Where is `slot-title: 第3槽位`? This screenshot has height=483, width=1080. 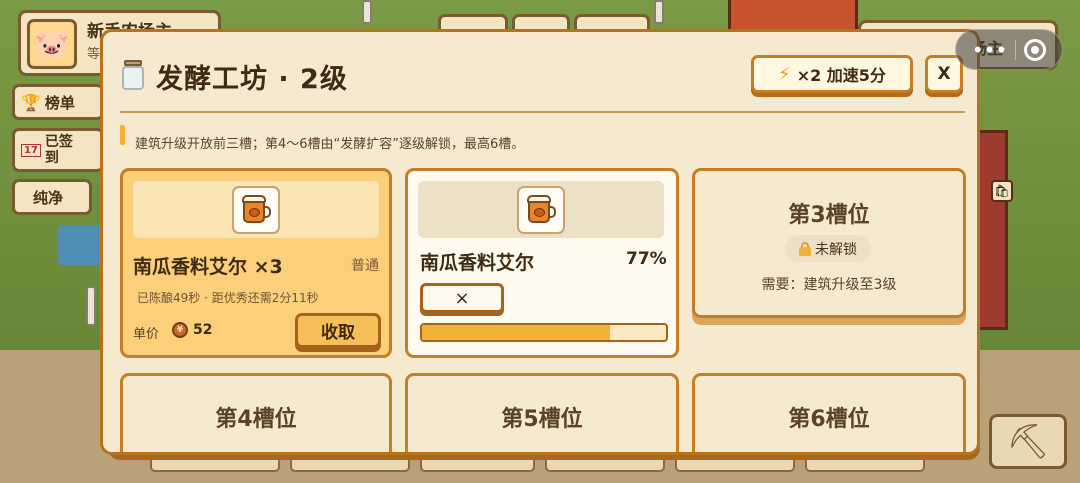 slot-title: 第3槽位 is located at coordinates (829, 215).